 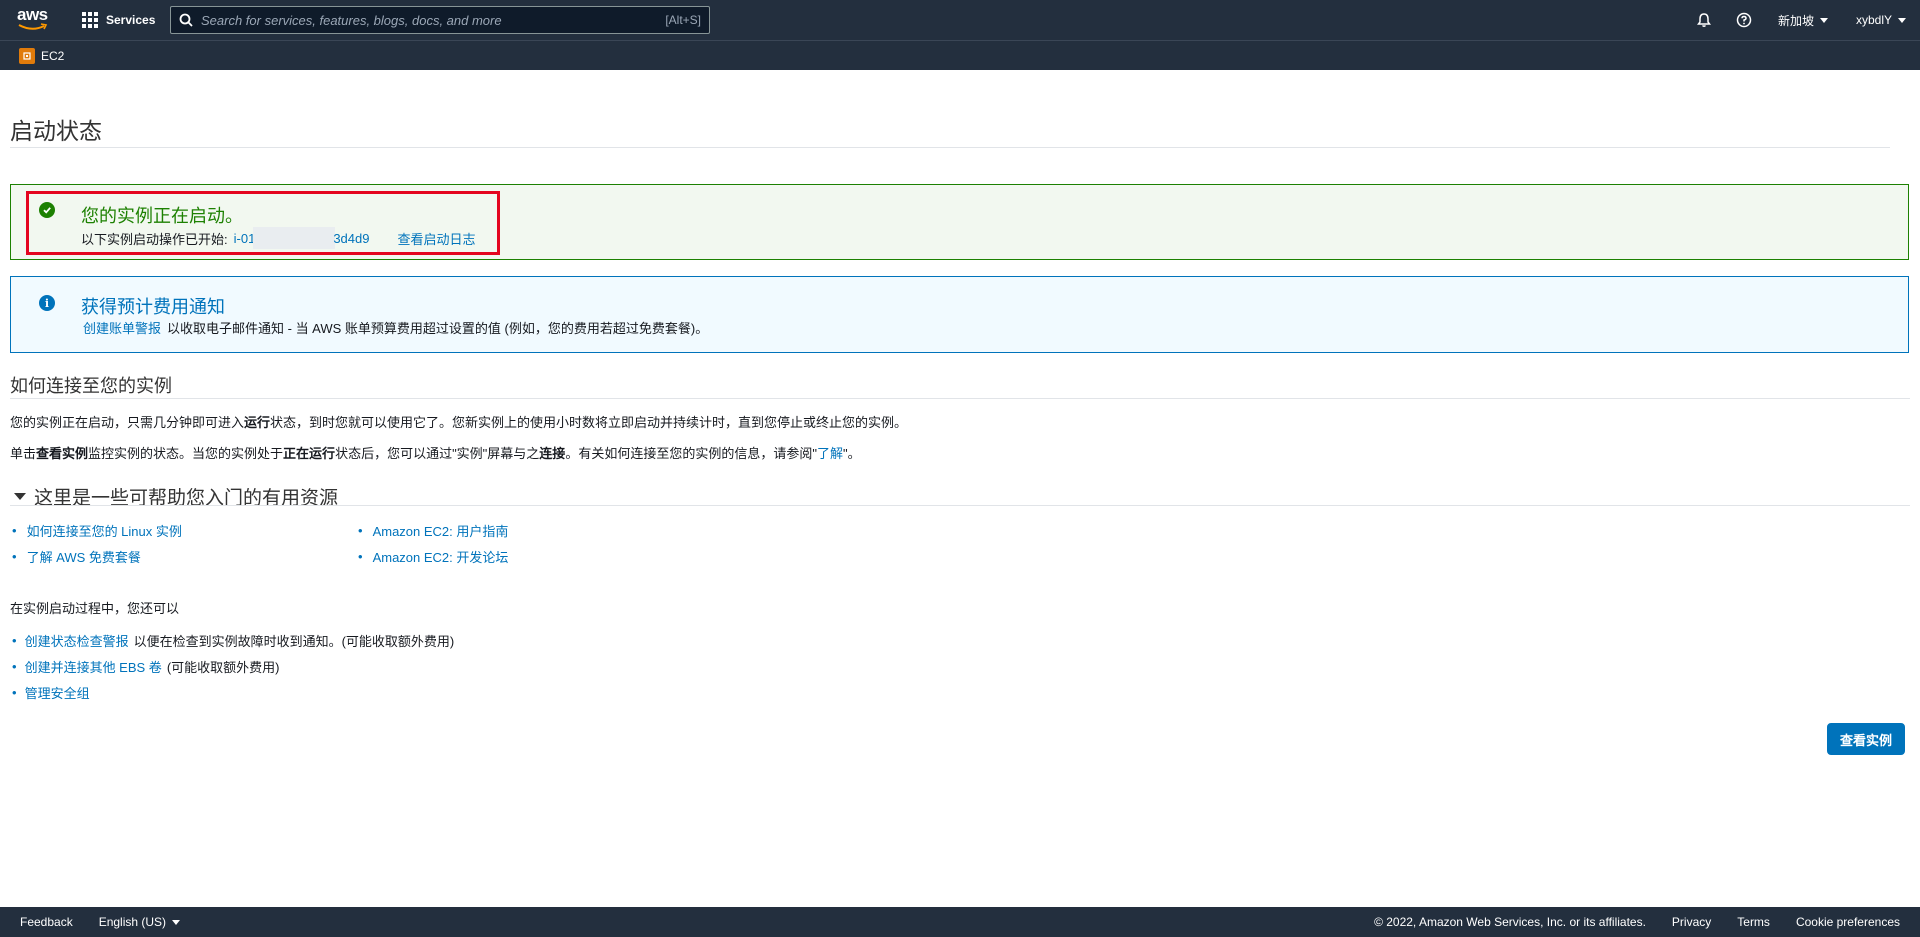 I want to click on grid-icon, so click(x=90, y=20).